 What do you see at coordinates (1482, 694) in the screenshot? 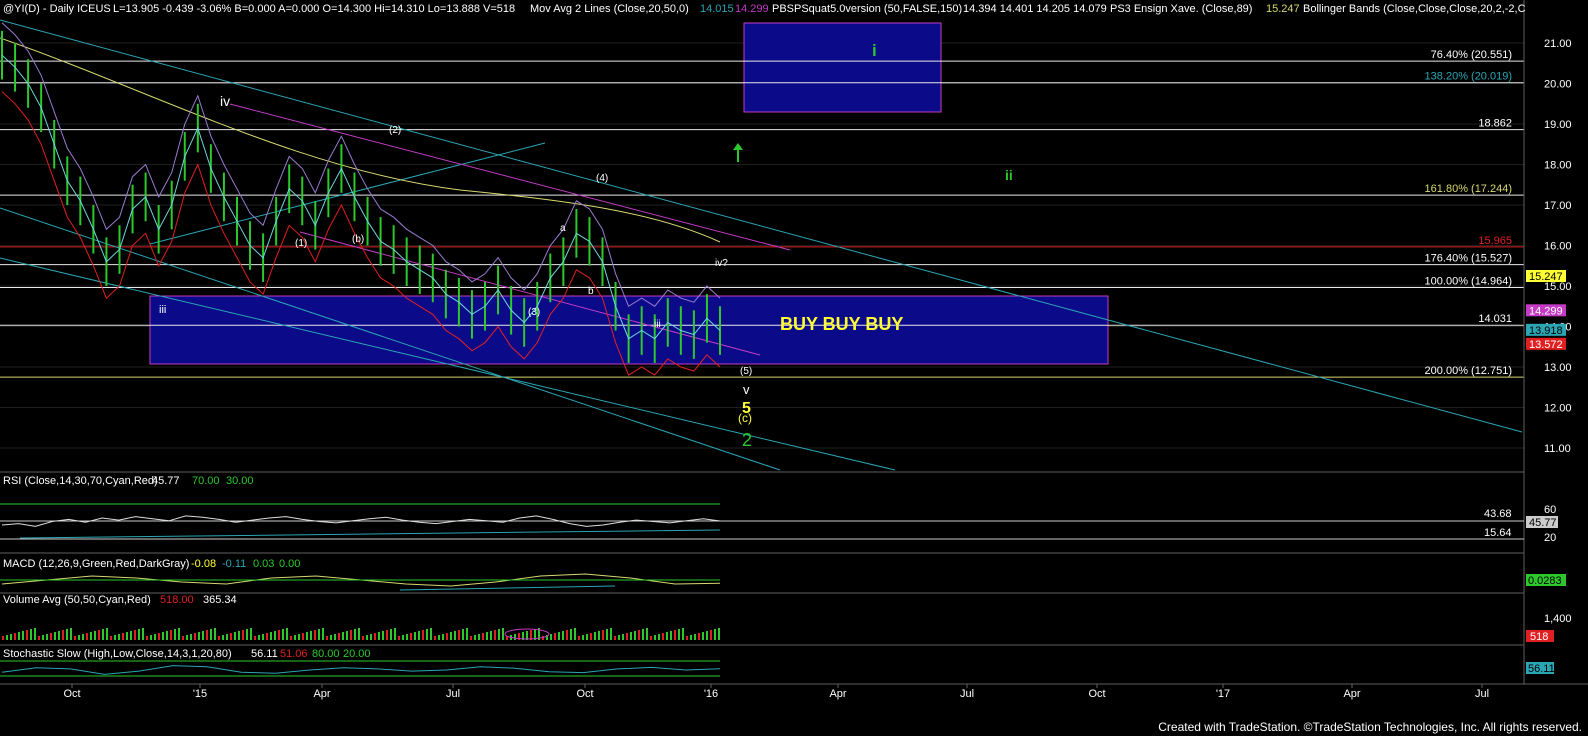
I see `x-tick-label: Jul` at bounding box center [1482, 694].